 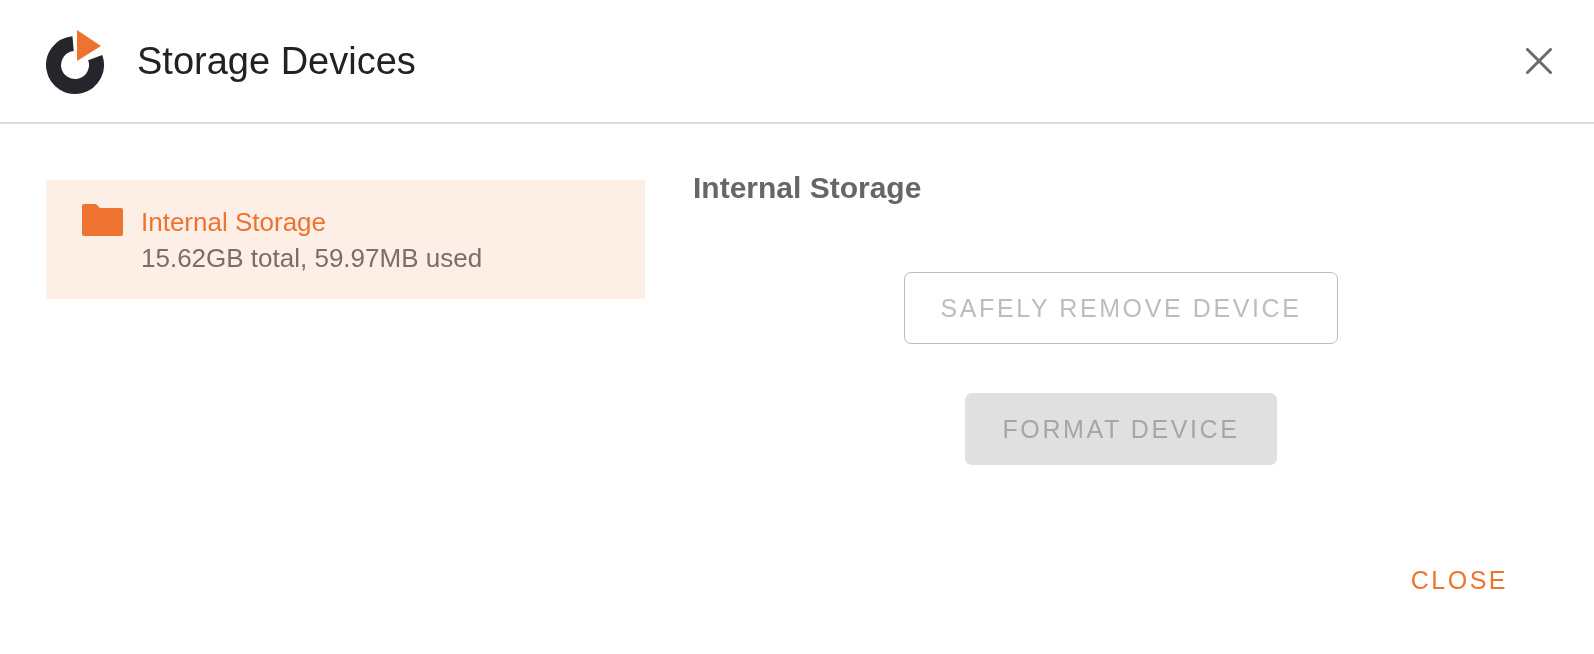 What do you see at coordinates (1459, 580) in the screenshot?
I see `close-button: CLOSE` at bounding box center [1459, 580].